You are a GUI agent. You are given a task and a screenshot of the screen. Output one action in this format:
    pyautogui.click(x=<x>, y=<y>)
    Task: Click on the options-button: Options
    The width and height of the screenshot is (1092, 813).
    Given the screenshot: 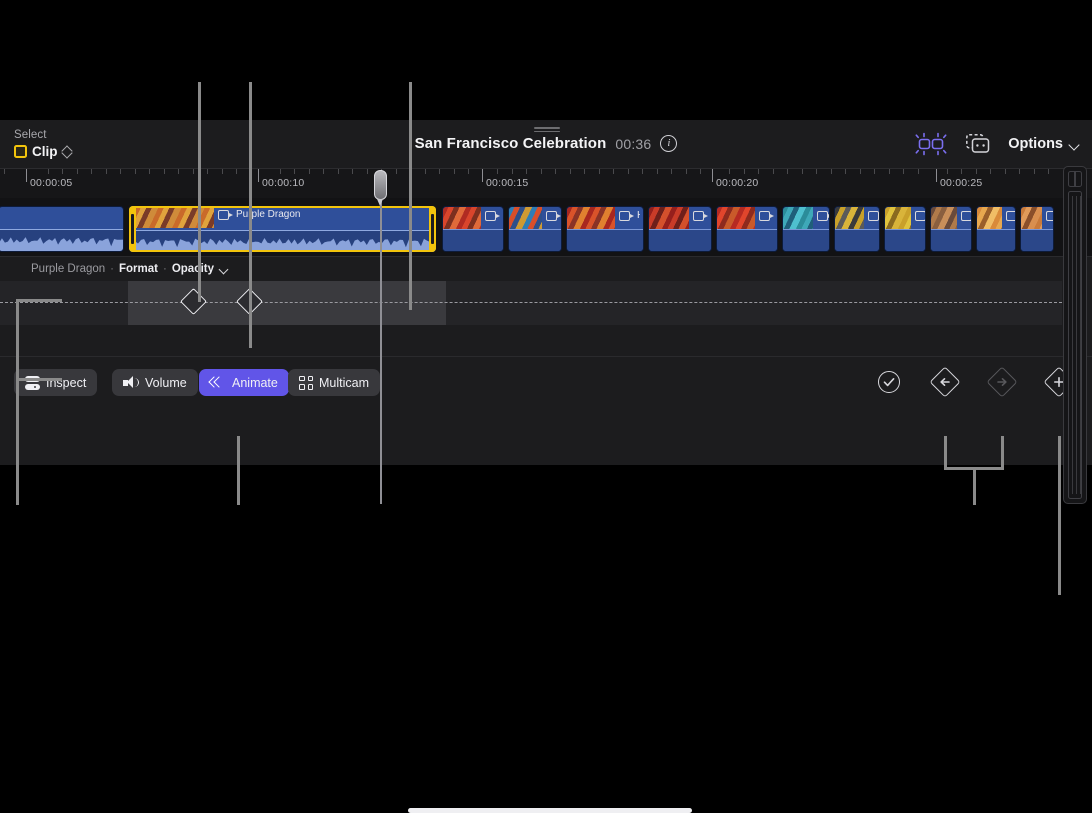 What is the action you would take?
    pyautogui.click(x=1044, y=144)
    